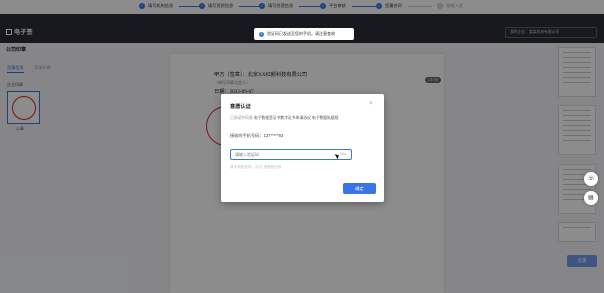 The height and width of the screenshot is (293, 604). Describe the element at coordinates (371, 104) in the screenshot. I see `close-icon: ×` at that location.